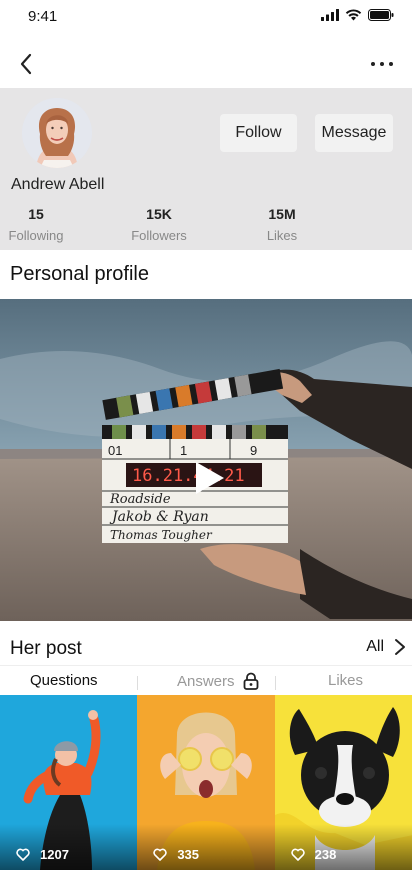 This screenshot has width=412, height=870. What do you see at coordinates (353, 15) in the screenshot?
I see `wifi-icon` at bounding box center [353, 15].